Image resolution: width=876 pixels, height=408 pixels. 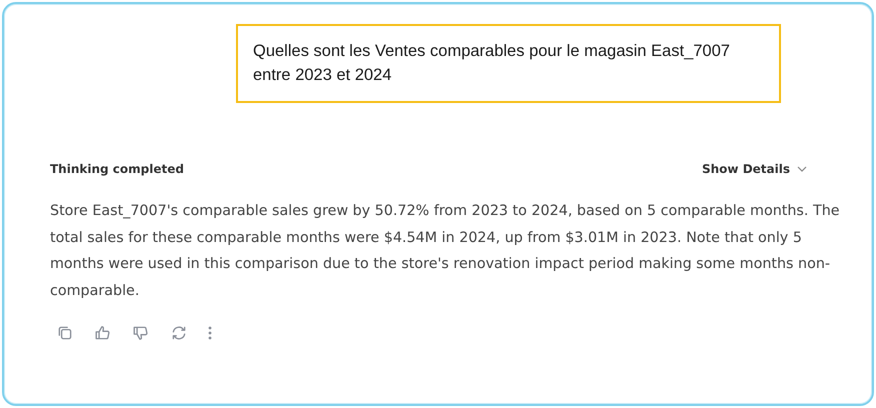 I want to click on thumbs-up-icon, so click(x=103, y=333).